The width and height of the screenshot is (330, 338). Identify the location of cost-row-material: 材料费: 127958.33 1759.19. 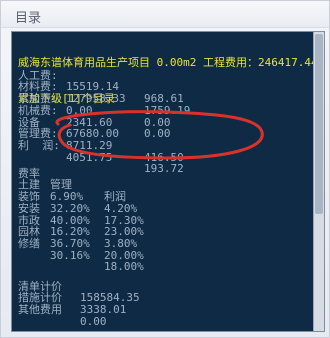
(104, 98).